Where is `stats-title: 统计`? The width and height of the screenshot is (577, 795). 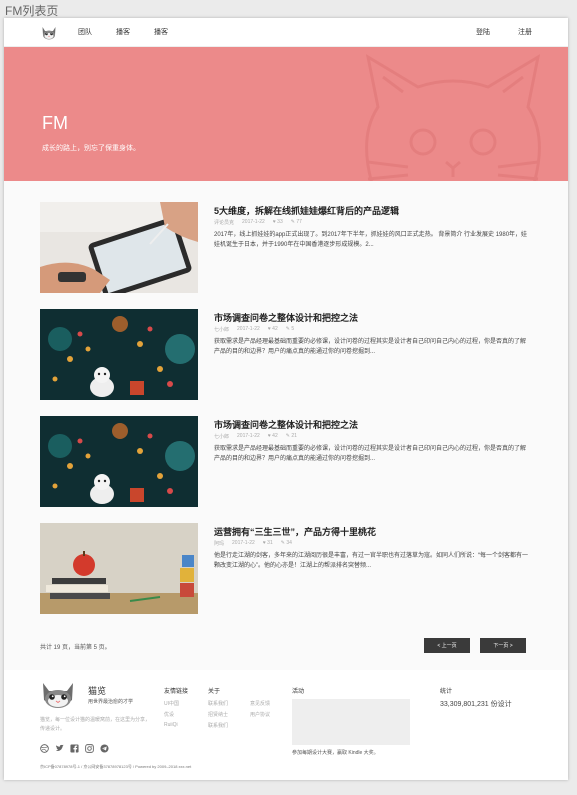
stats-title: 统计 is located at coordinates (446, 692).